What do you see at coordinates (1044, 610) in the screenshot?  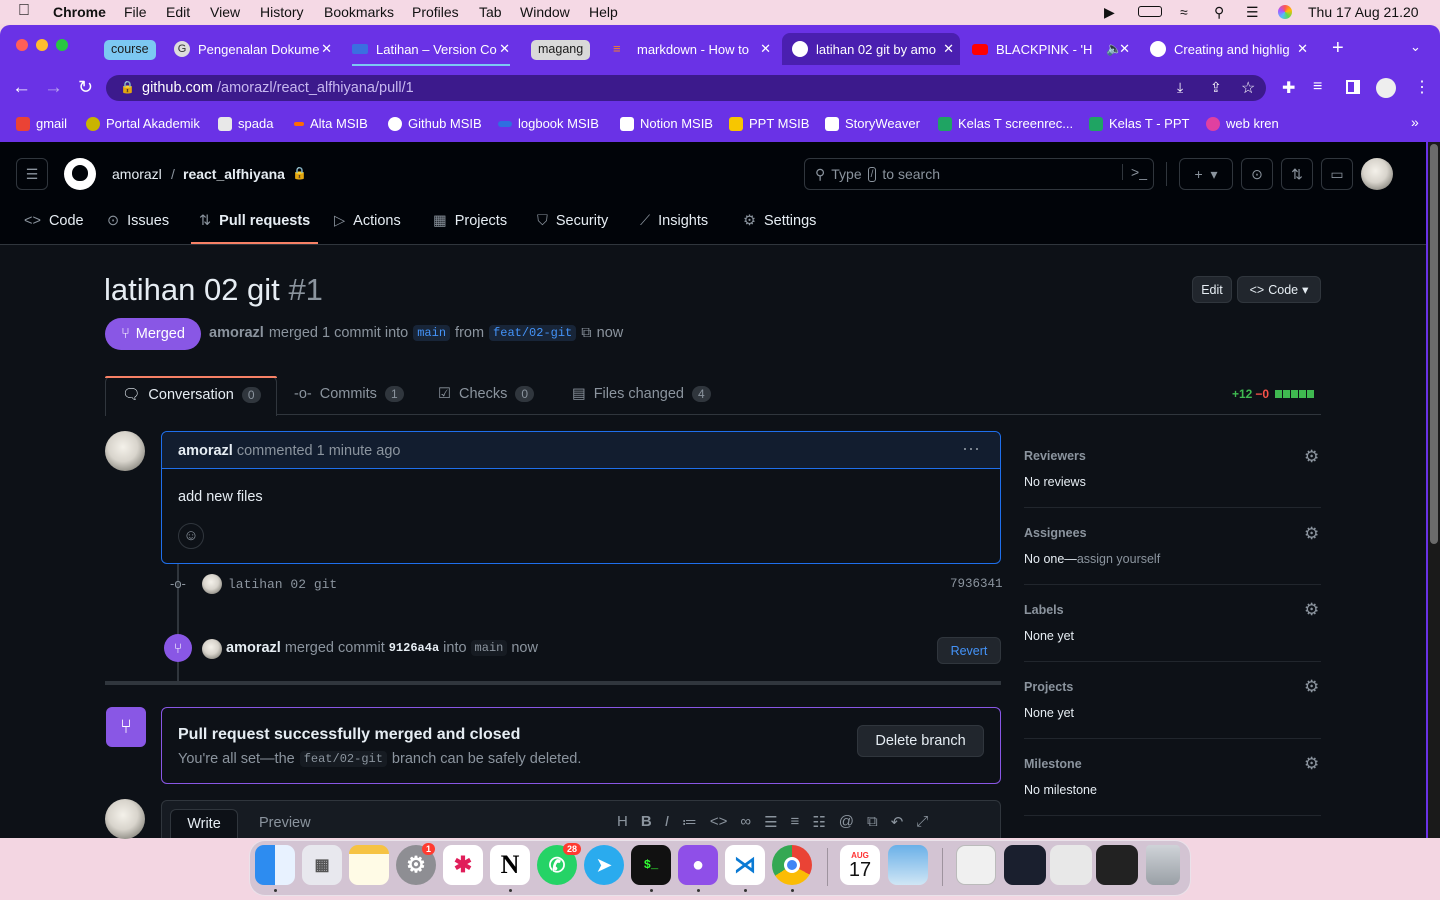 I see `sidebar-labels-heading: Labels` at bounding box center [1044, 610].